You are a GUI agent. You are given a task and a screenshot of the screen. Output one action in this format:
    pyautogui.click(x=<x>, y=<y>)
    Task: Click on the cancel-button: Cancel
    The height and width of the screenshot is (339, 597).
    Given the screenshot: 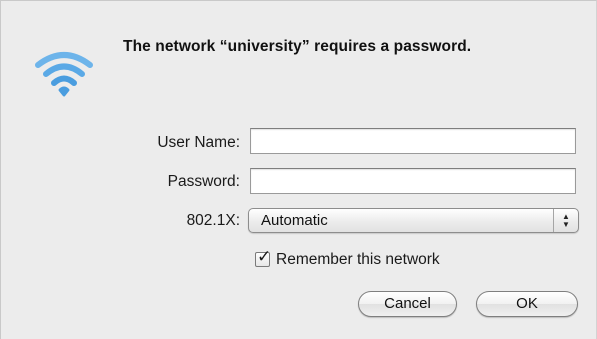 What is the action you would take?
    pyautogui.click(x=407, y=304)
    